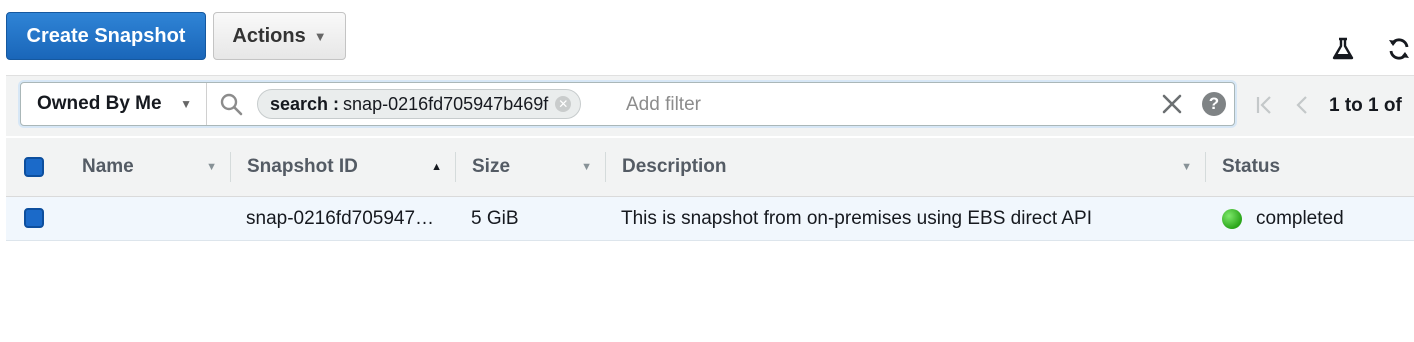 This screenshot has height=342, width=1414. I want to click on column-label: Size, so click(491, 166).